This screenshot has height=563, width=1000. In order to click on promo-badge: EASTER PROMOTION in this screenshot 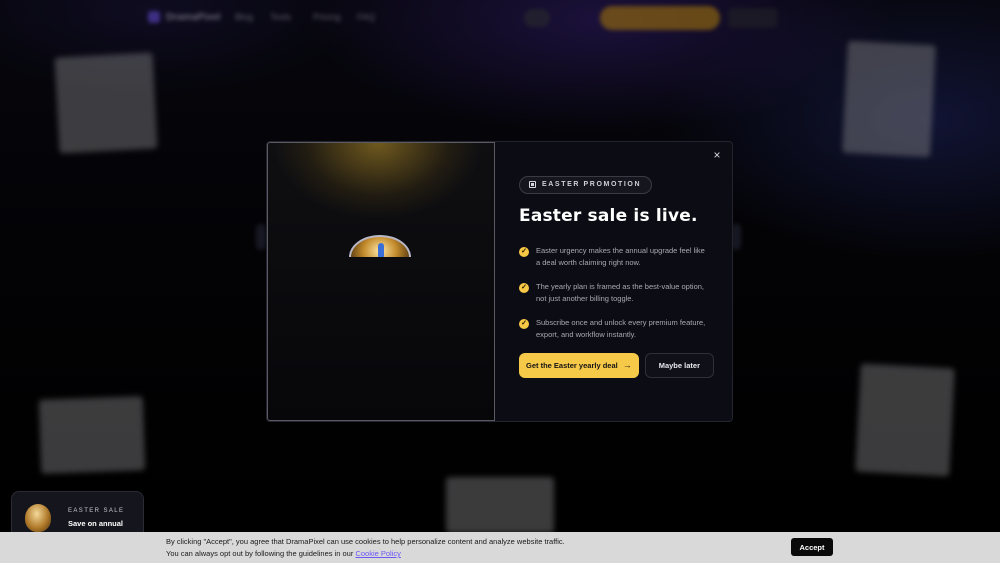, I will do `click(586, 184)`.